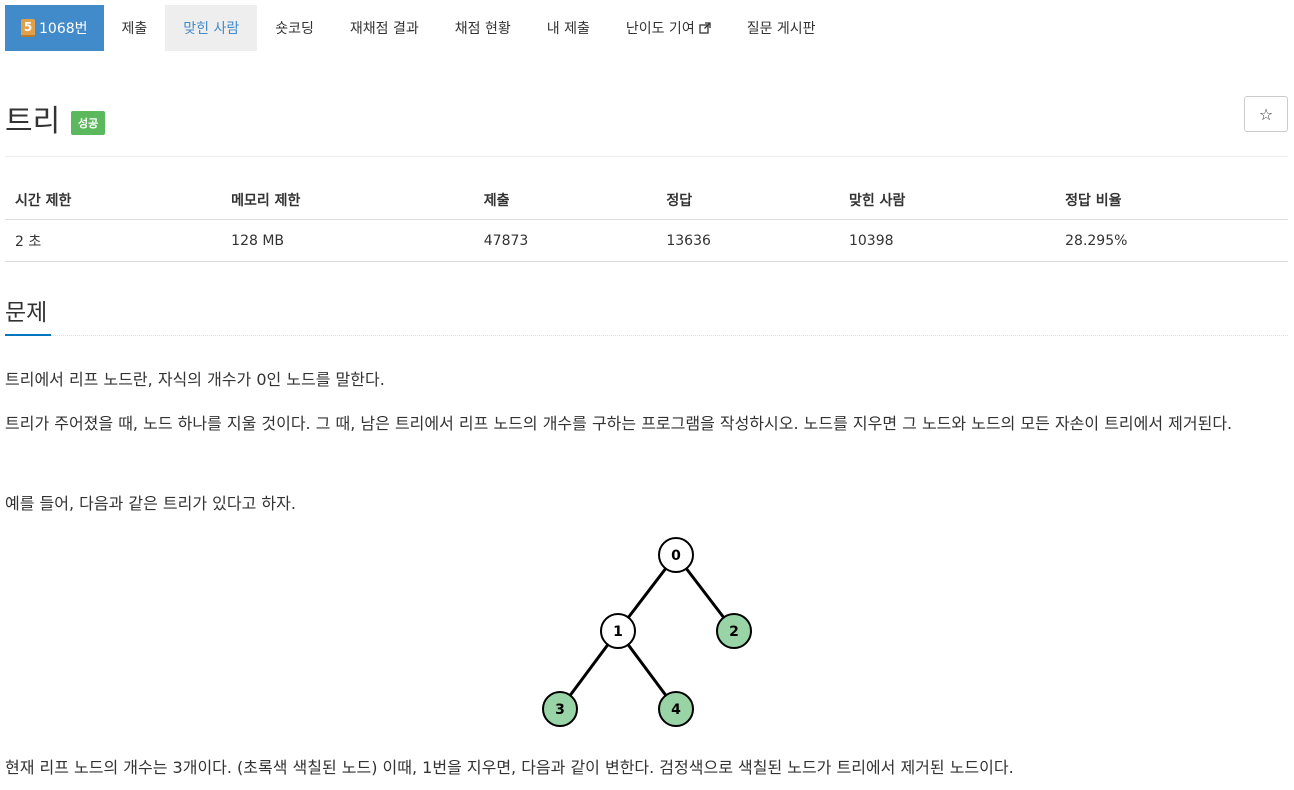  What do you see at coordinates (26, 313) in the screenshot?
I see `section-title: 문제` at bounding box center [26, 313].